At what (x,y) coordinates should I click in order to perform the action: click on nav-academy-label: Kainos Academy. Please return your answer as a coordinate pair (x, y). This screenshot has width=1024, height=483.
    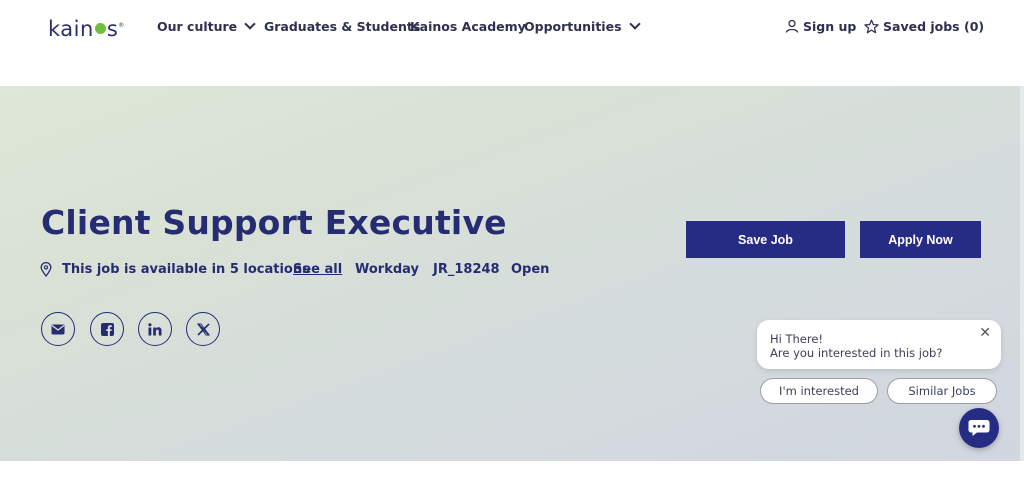
    Looking at the image, I should click on (468, 26).